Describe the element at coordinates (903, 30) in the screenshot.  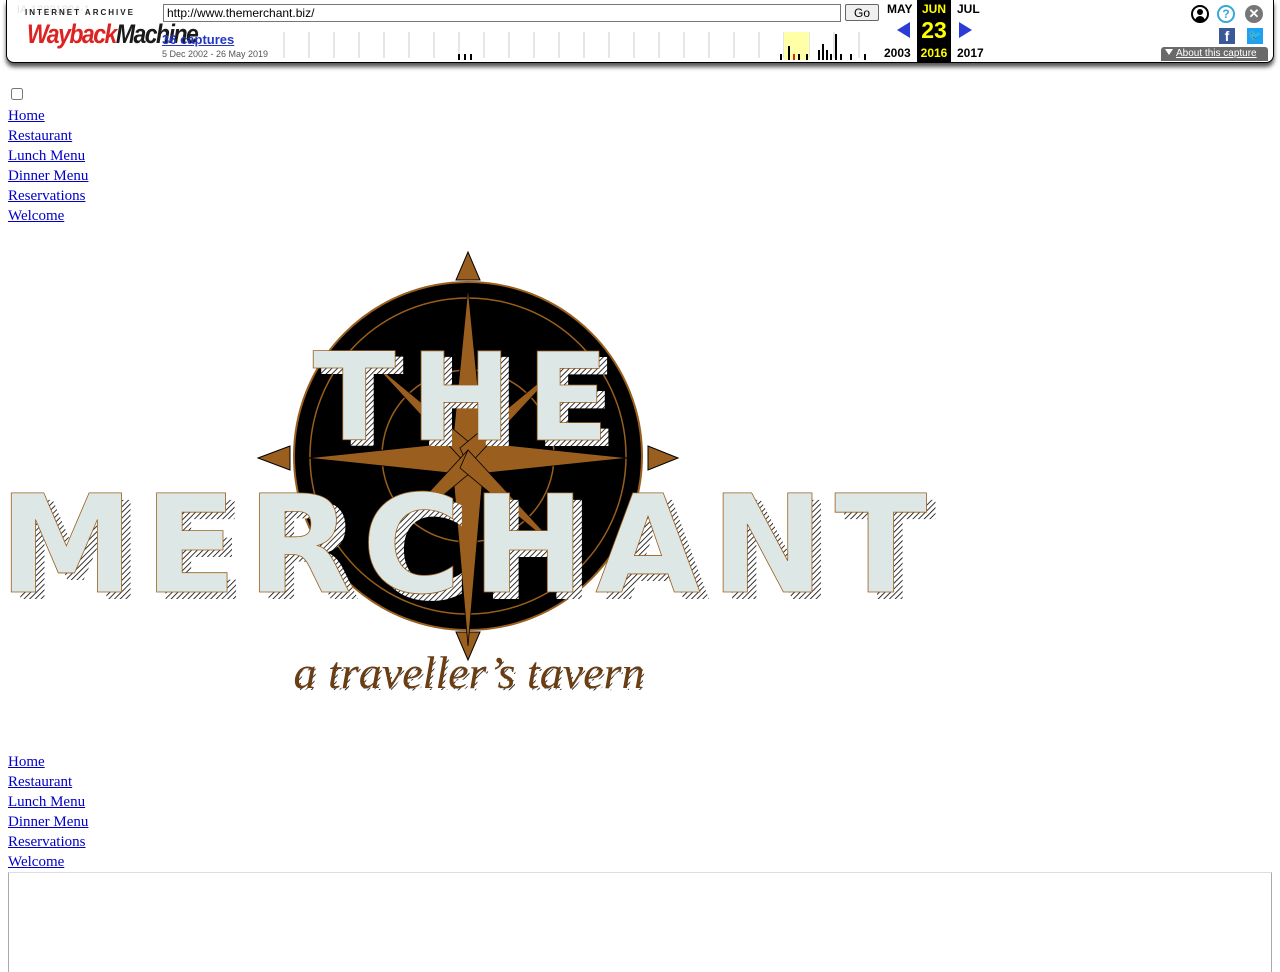
I see `prev-arrow-icon` at that location.